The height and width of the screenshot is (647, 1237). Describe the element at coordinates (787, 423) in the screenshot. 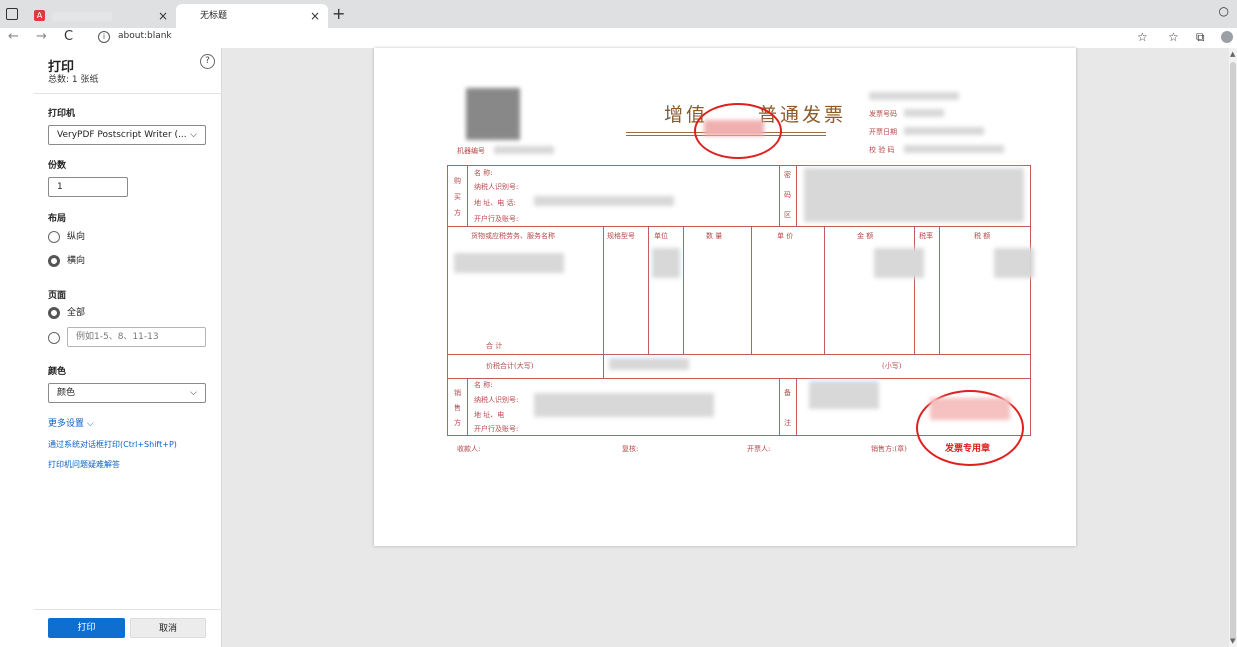

I see `remarks-char: 注` at that location.